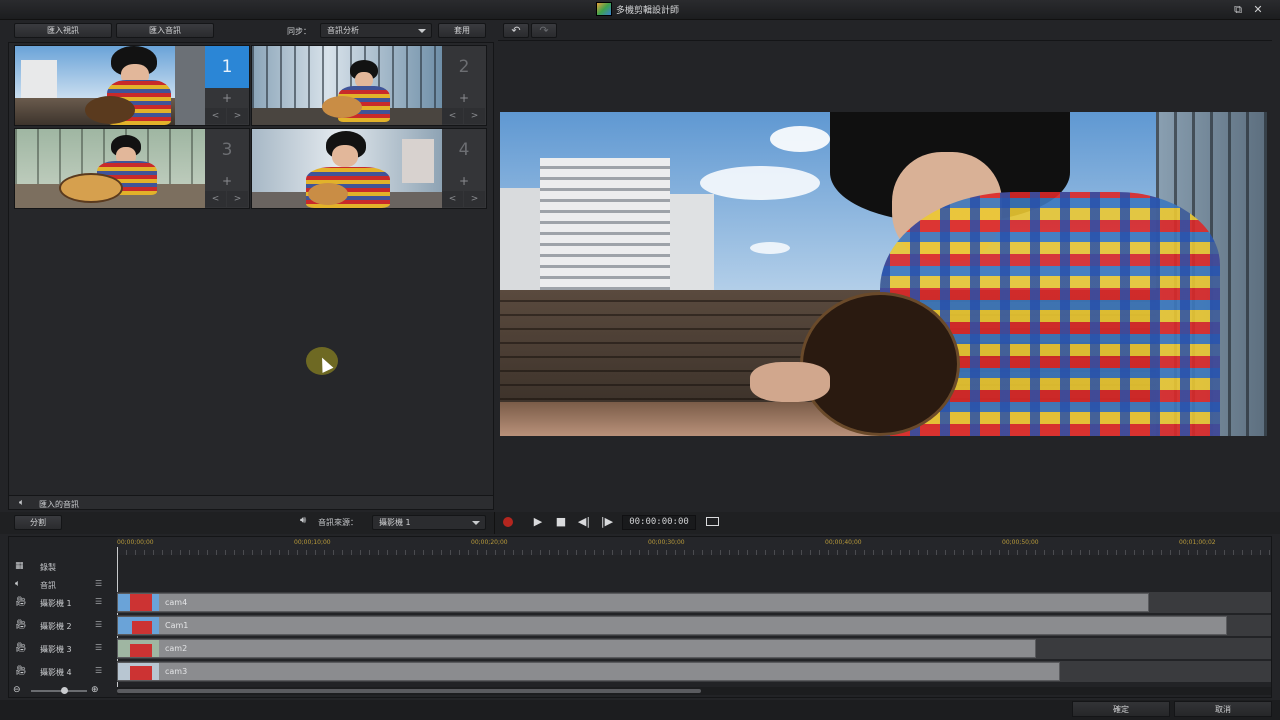 This screenshot has width=1280, height=720. Describe the element at coordinates (666, 542) in the screenshot. I see `ruler-tick: 00;00;30;00` at that location.